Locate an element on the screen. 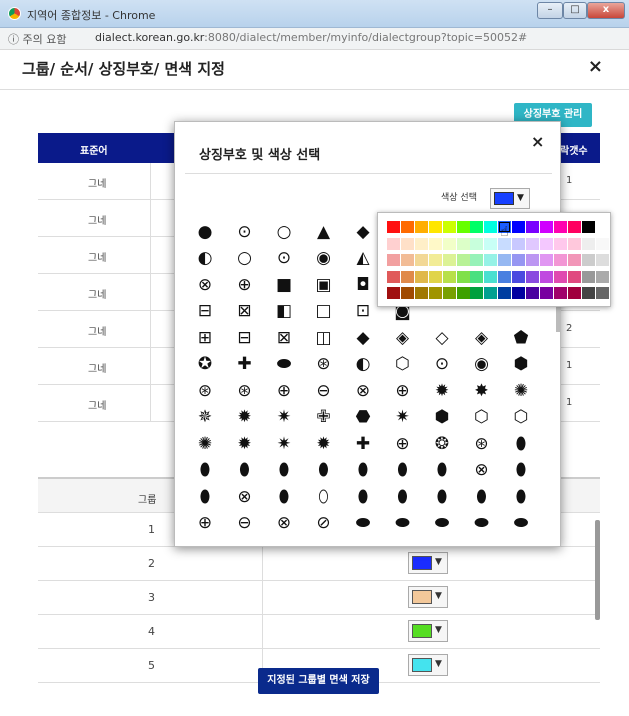 The height and width of the screenshot is (716, 629). symbol-option: ◫ is located at coordinates (324, 338).